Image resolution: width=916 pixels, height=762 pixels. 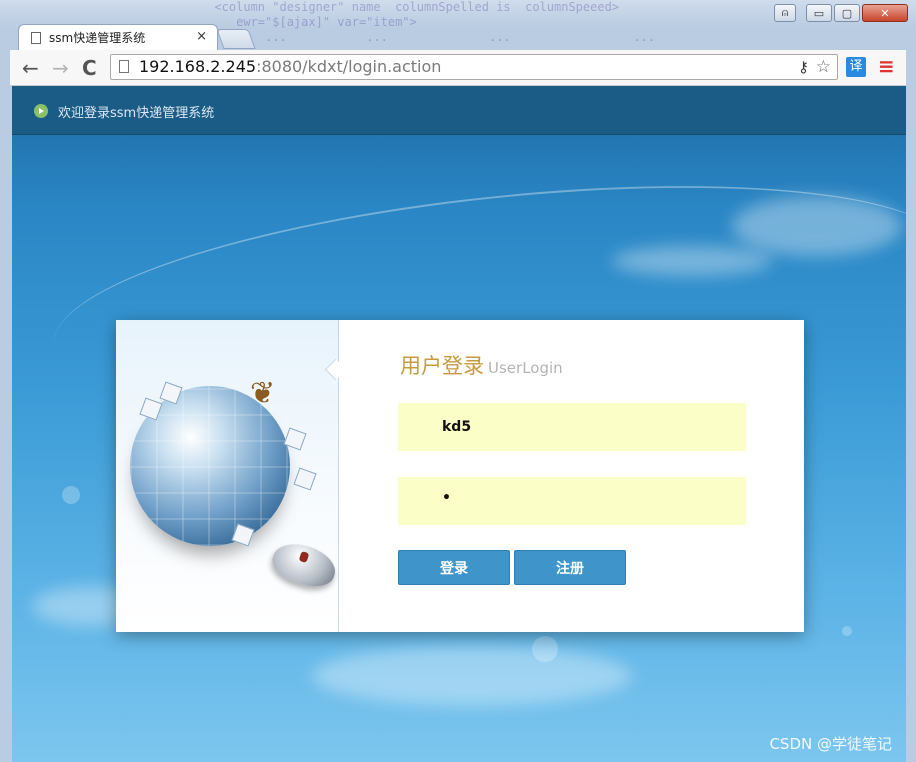 I want to click on login-title-text: 用户登录, so click(x=442, y=366).